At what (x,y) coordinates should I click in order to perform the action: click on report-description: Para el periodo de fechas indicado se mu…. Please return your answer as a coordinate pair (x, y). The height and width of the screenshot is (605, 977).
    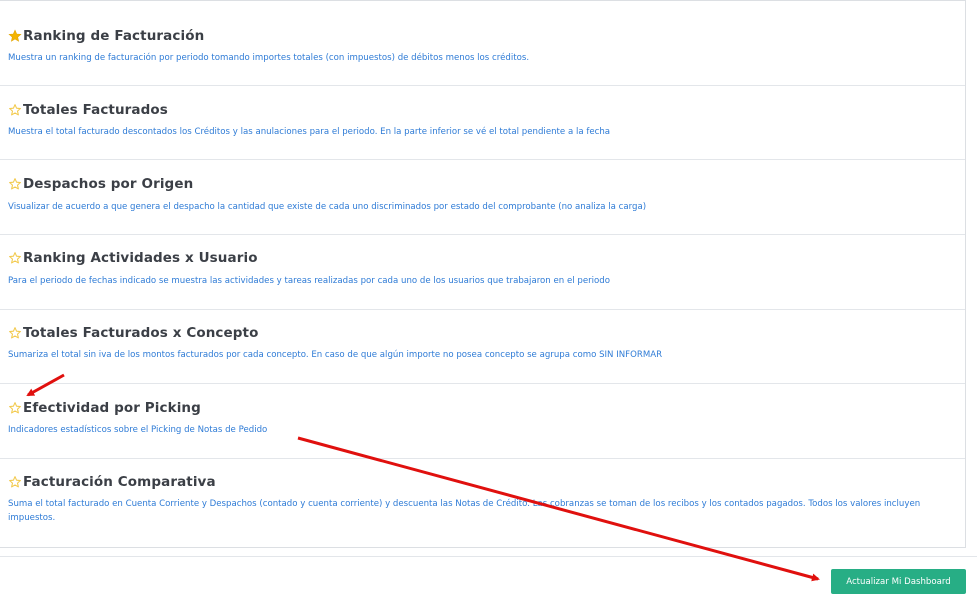
    Looking at the image, I should click on (309, 281).